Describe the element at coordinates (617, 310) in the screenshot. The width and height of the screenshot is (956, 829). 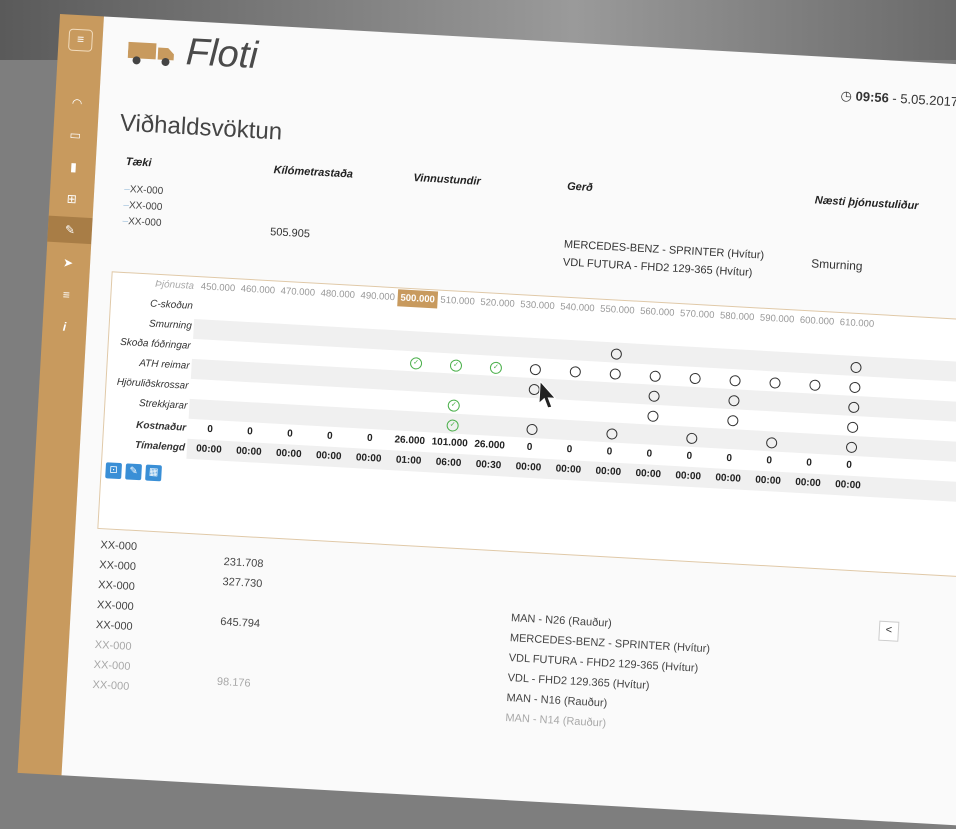
I see `column-header: 550.000` at that location.